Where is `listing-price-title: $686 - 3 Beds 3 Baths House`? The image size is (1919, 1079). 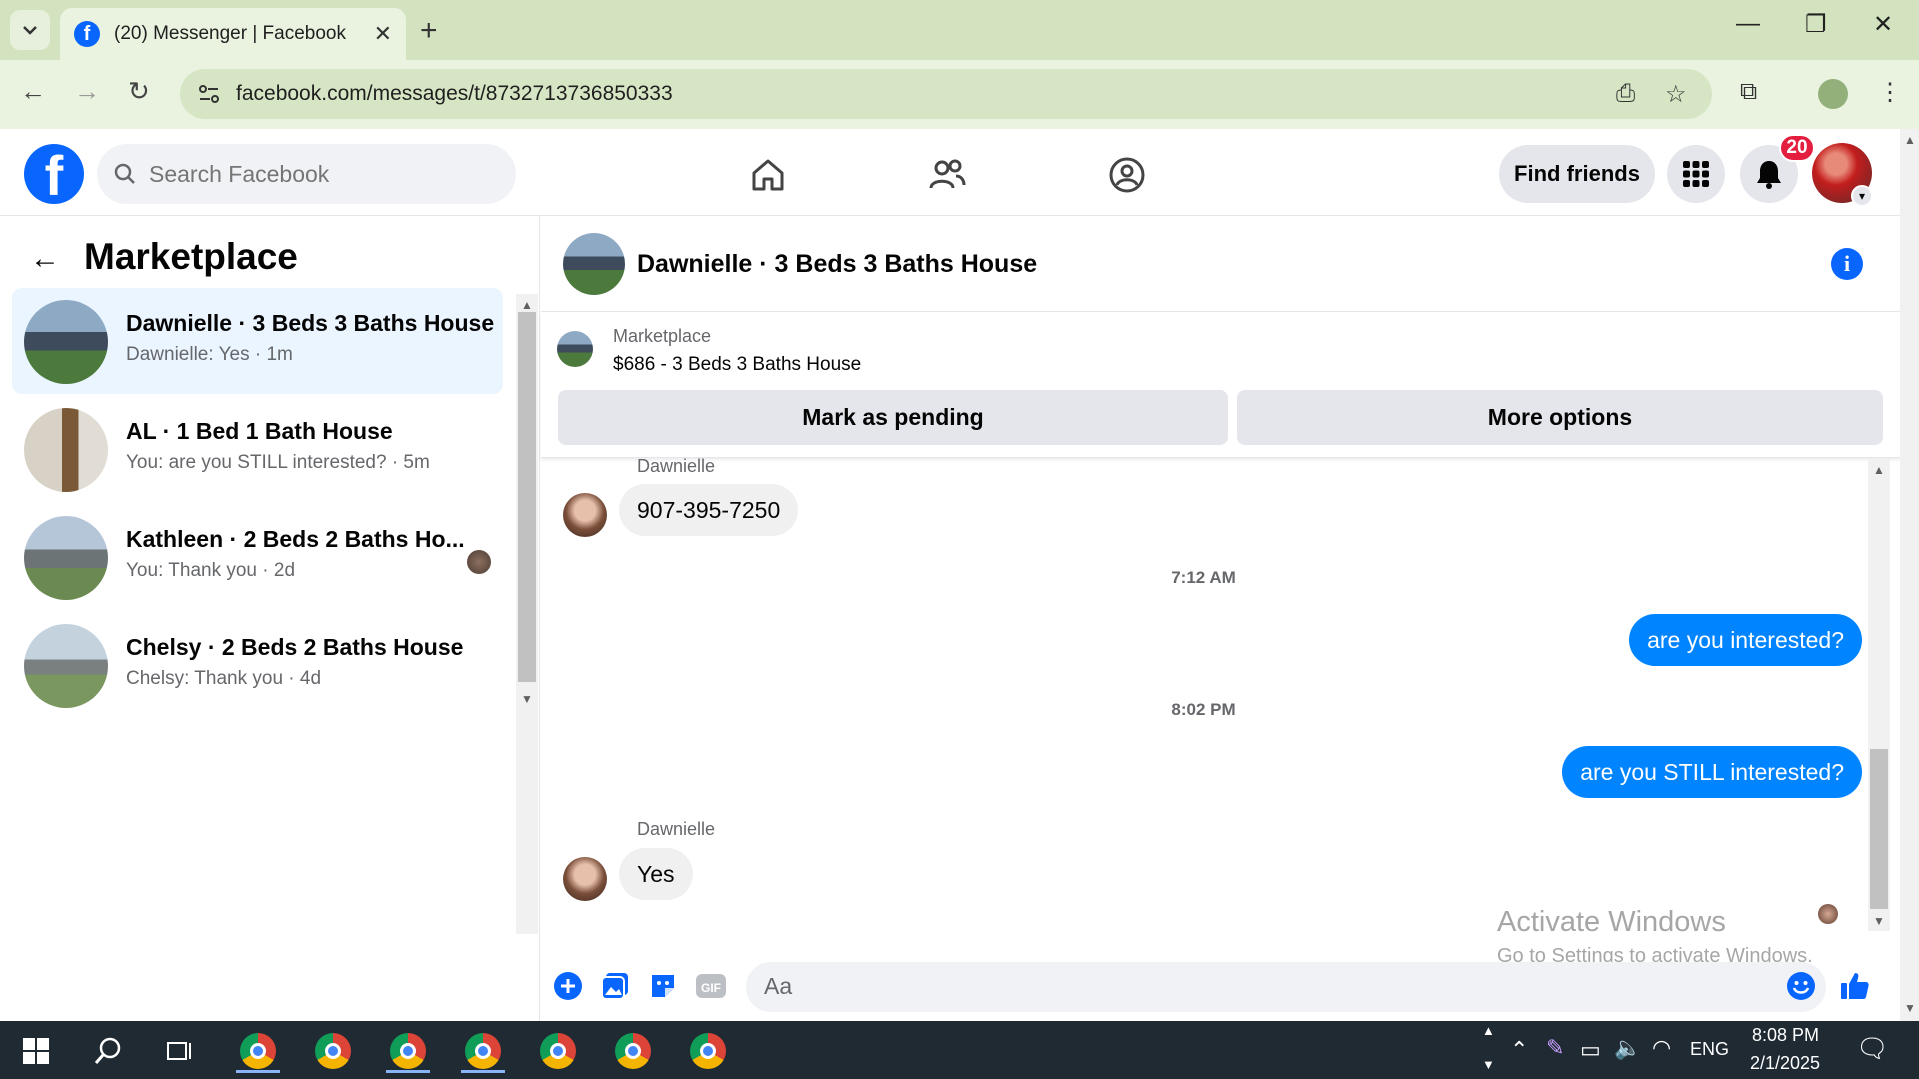 listing-price-title: $686 - 3 Beds 3 Baths House is located at coordinates (737, 365).